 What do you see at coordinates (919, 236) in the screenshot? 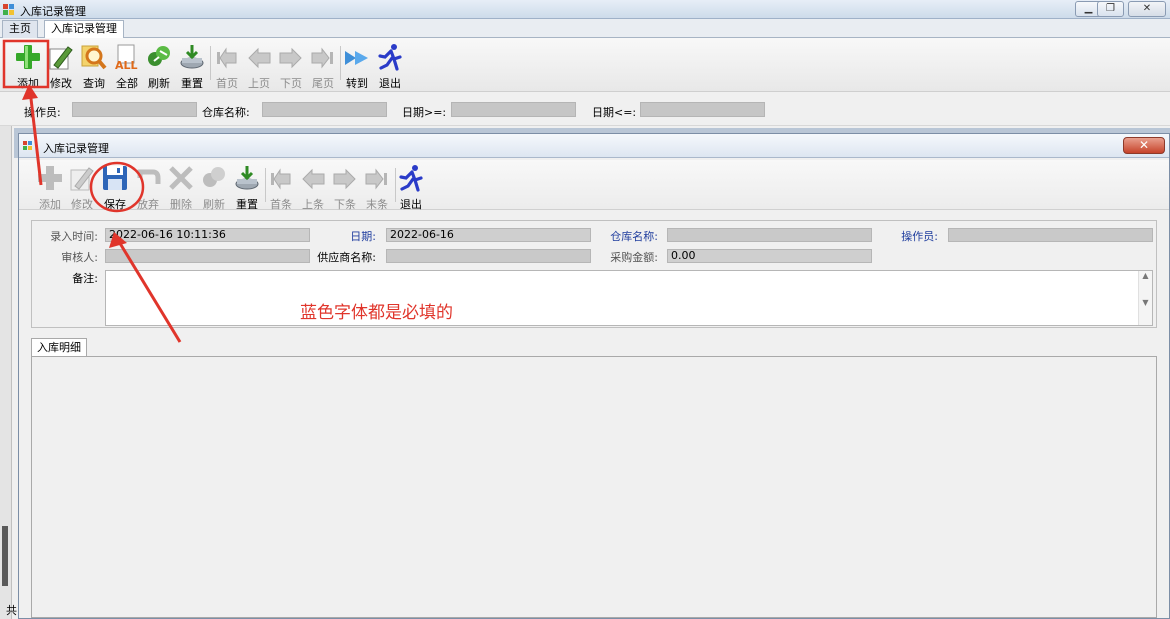
I see `operator-label: 操作员:` at bounding box center [919, 236].